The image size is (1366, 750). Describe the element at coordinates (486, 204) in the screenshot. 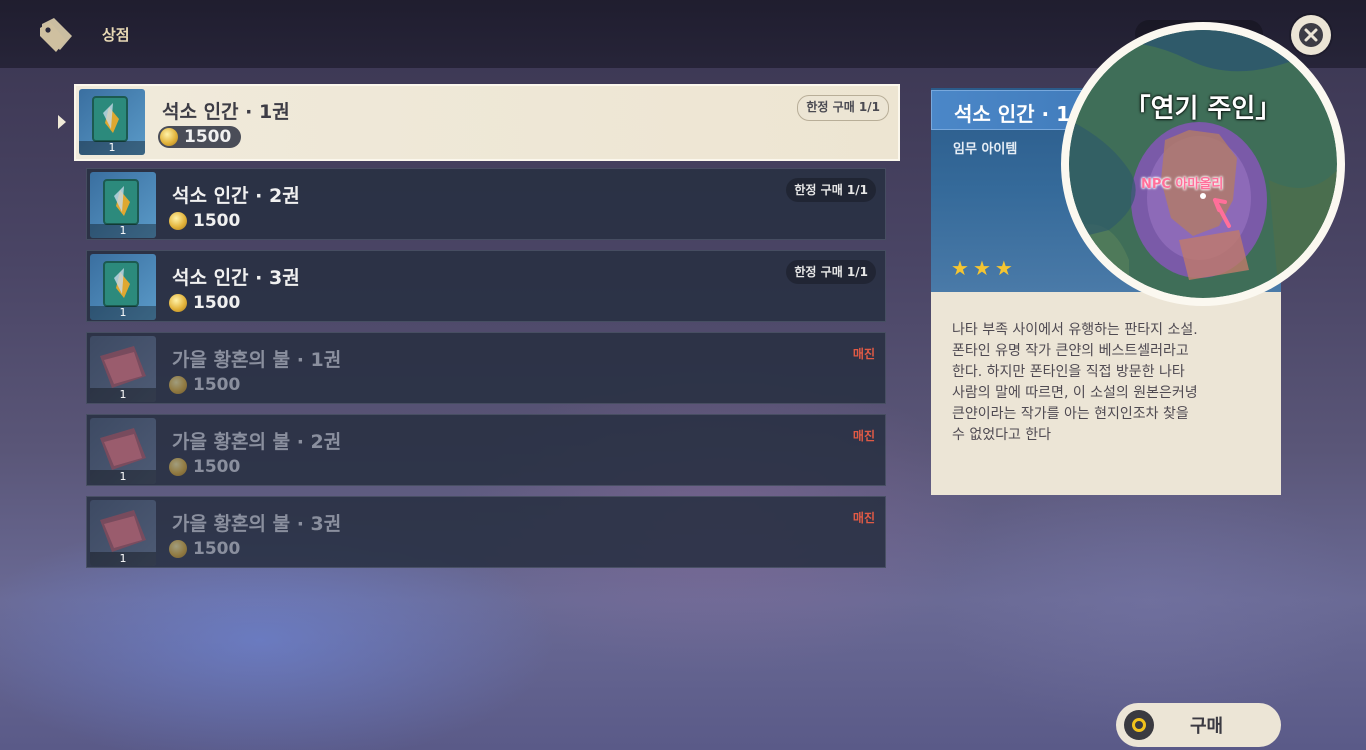

I see `shop-item: 1 석소 인간 · 2권 1500 한정 구매 1/1` at that location.